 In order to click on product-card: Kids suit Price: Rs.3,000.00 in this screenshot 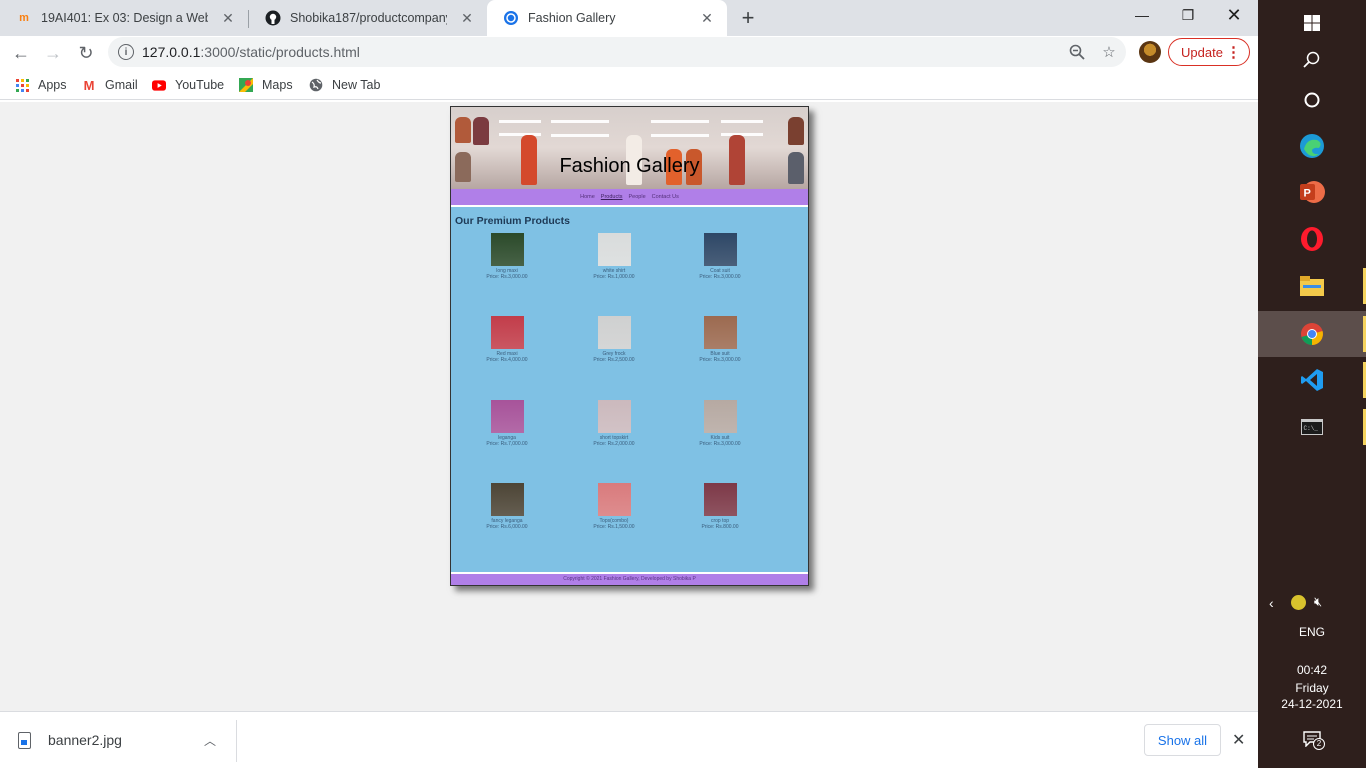, I will do `click(720, 423)`.